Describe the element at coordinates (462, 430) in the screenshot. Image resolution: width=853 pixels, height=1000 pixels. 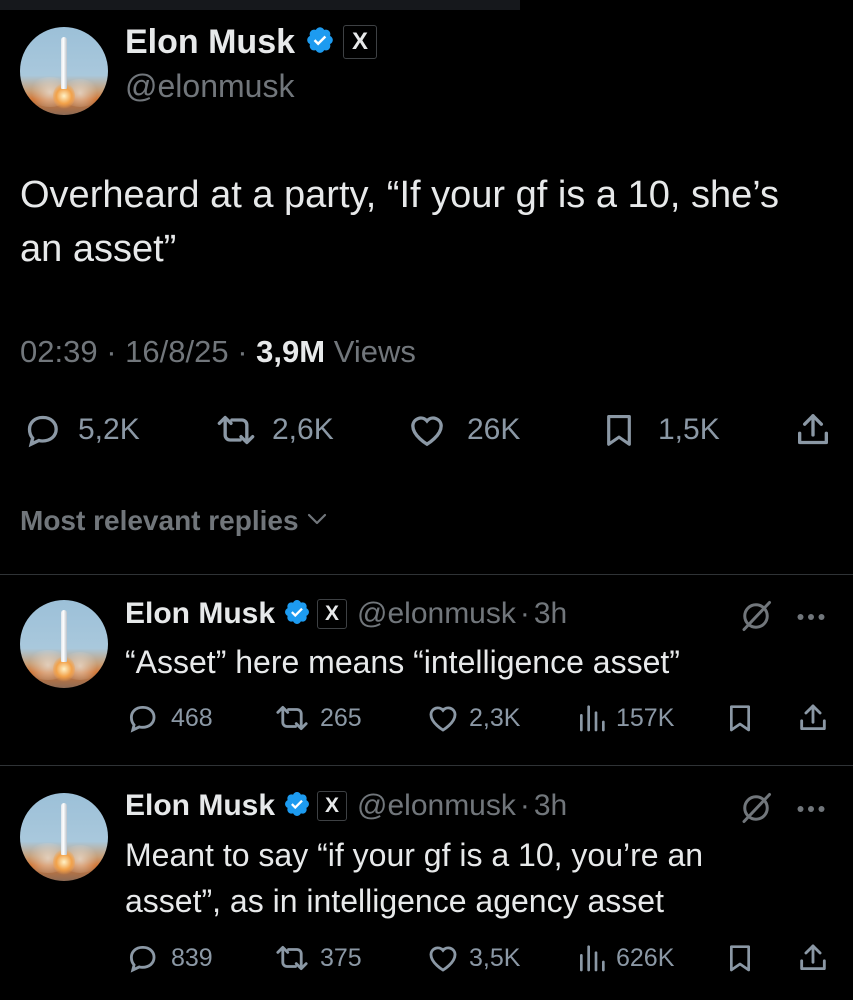
I see `like-button: 26K` at that location.